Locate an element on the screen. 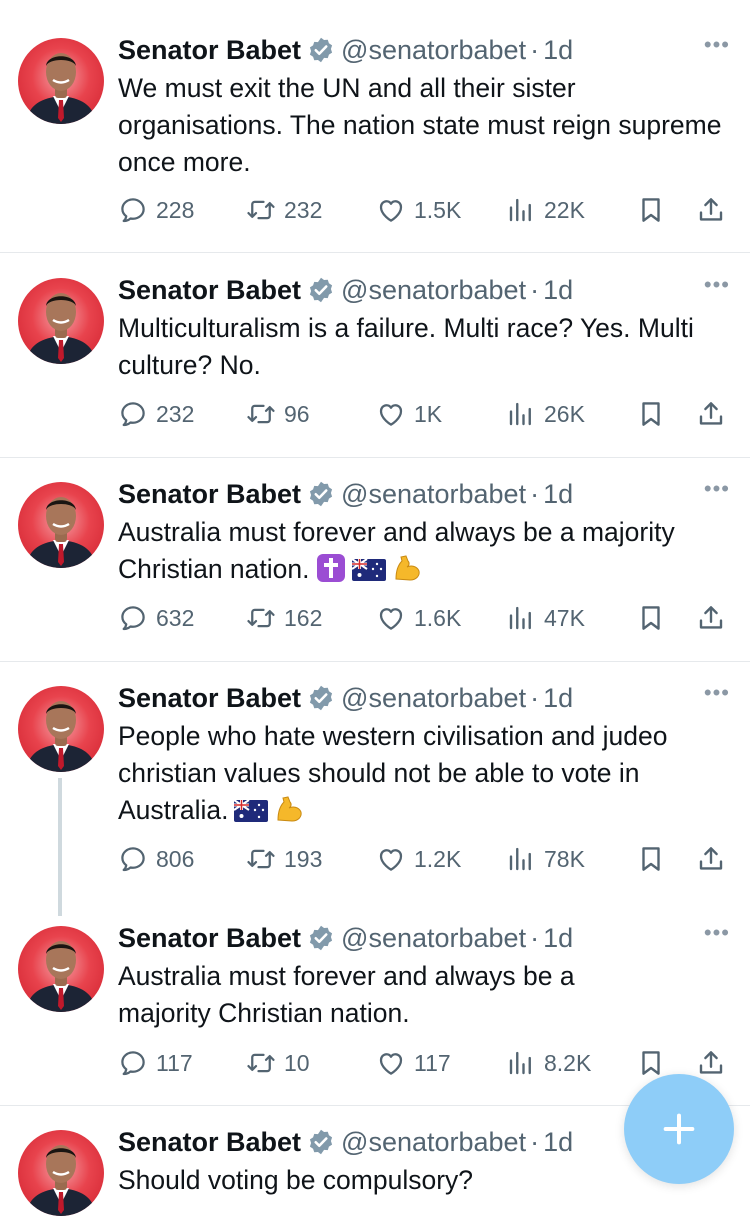  views-button: 47K is located at coordinates (545, 618).